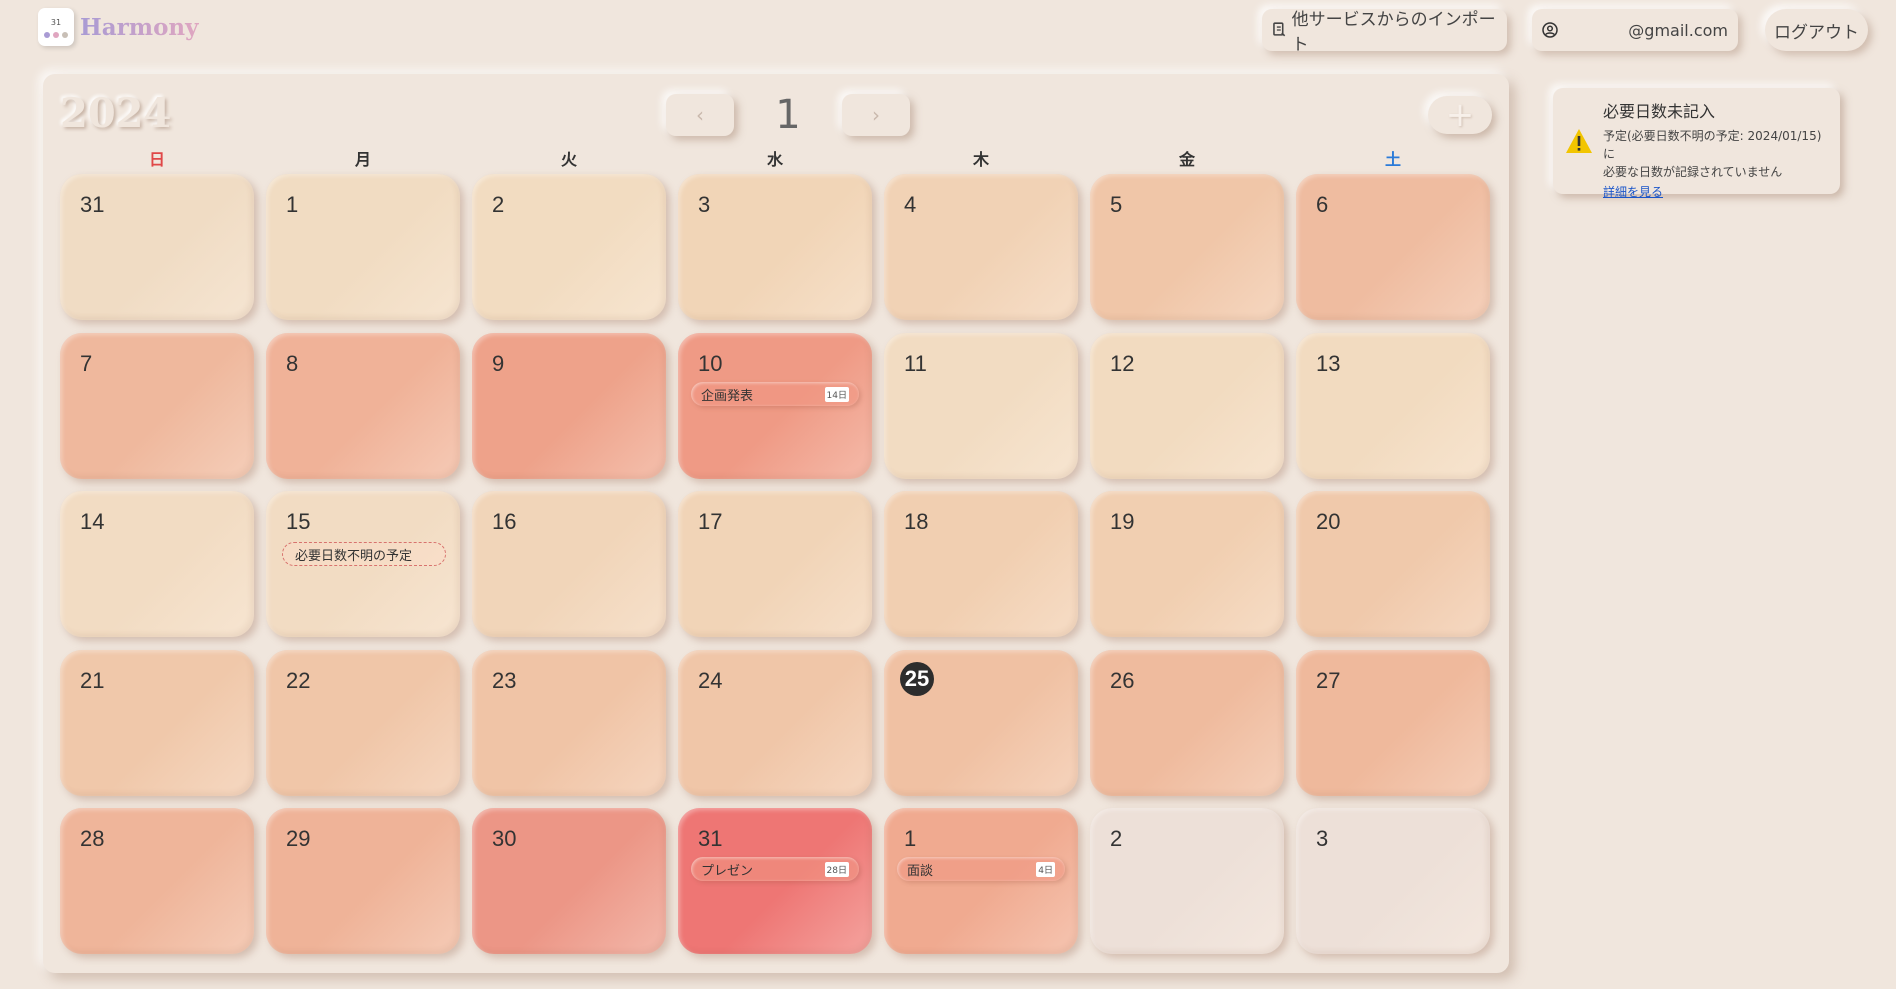 This screenshot has width=1896, height=989. What do you see at coordinates (1393, 564) in the screenshot?
I see `calendar-day-cell: 20` at bounding box center [1393, 564].